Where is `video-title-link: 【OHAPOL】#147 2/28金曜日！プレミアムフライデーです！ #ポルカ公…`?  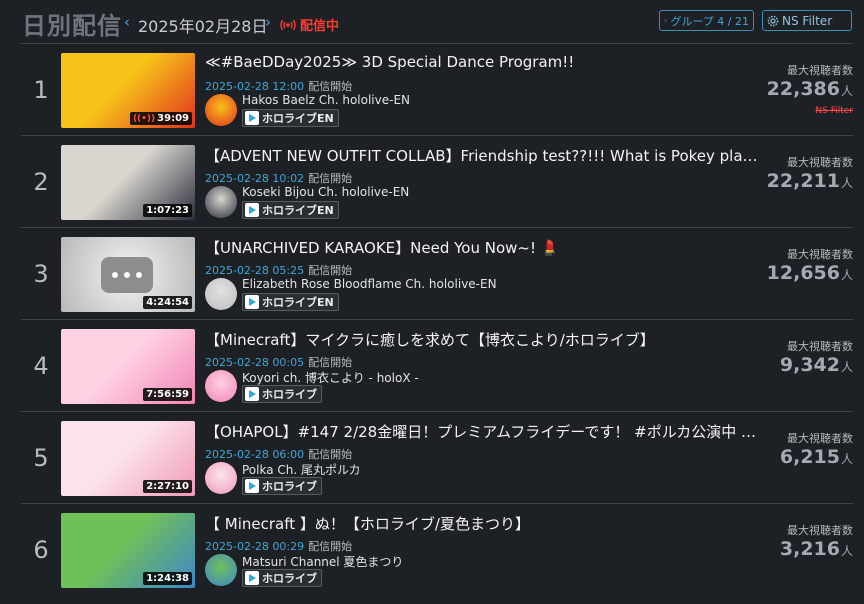
video-title-link: 【OHAPOL】#147 2/28金曜日！プレミアムフライデーです！ #ポルカ公… is located at coordinates (485, 431).